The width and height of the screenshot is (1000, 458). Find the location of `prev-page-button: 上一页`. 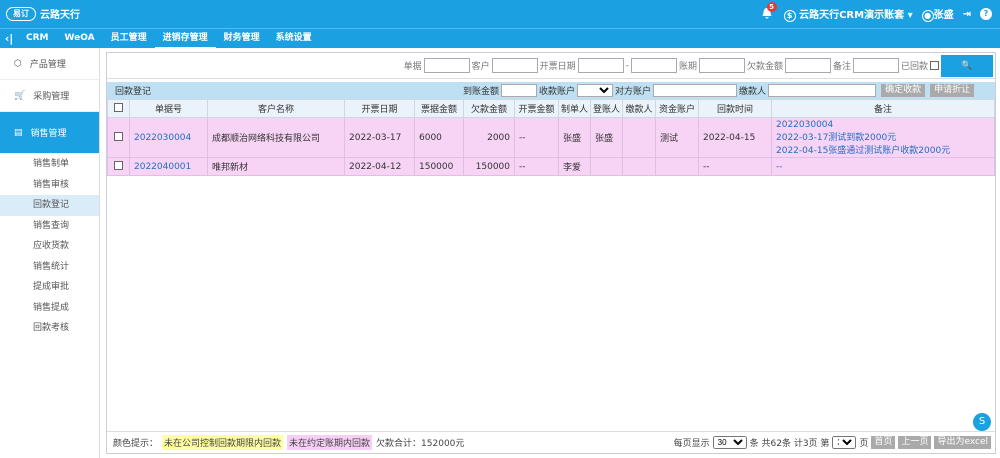

prev-page-button: 上一页 is located at coordinates (915, 442).